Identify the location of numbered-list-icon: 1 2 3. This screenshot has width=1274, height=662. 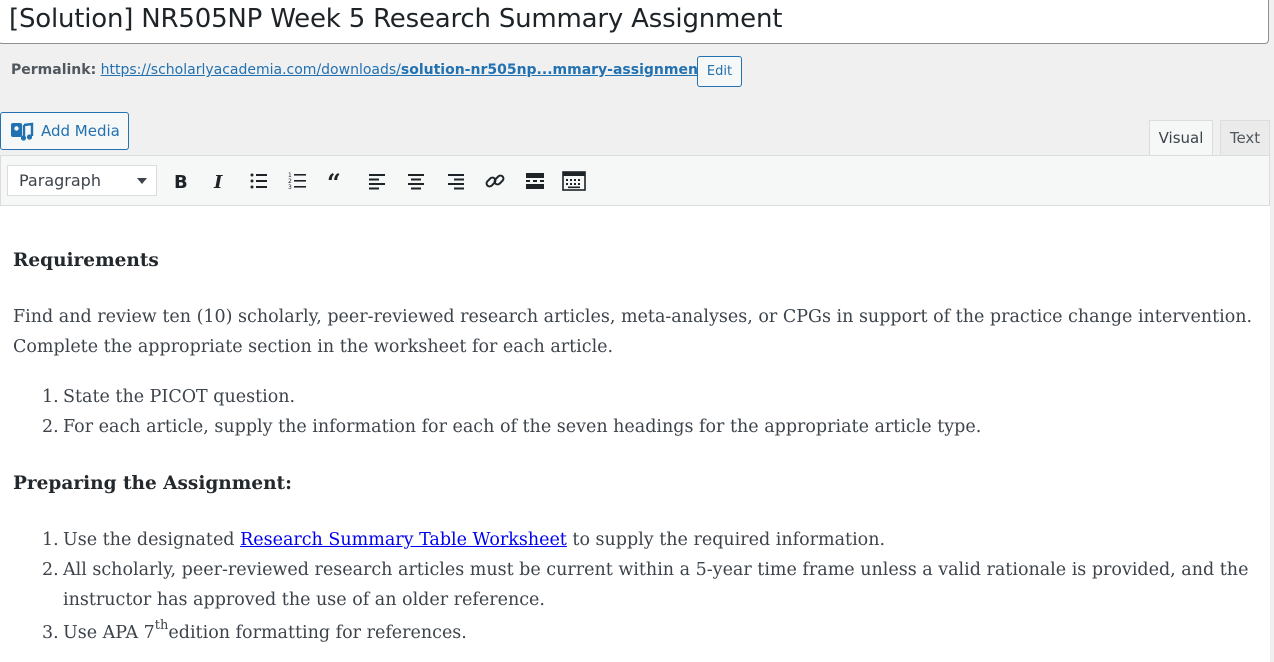
(298, 181).